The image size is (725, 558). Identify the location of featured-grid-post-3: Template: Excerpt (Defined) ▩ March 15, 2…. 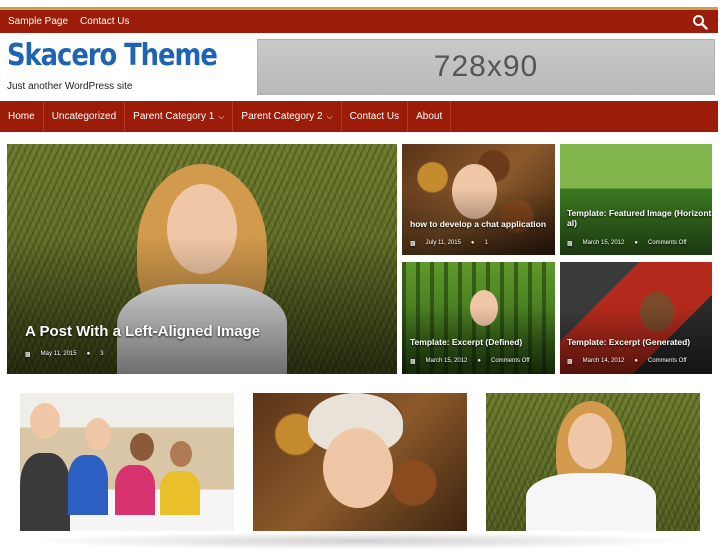
(478, 318).